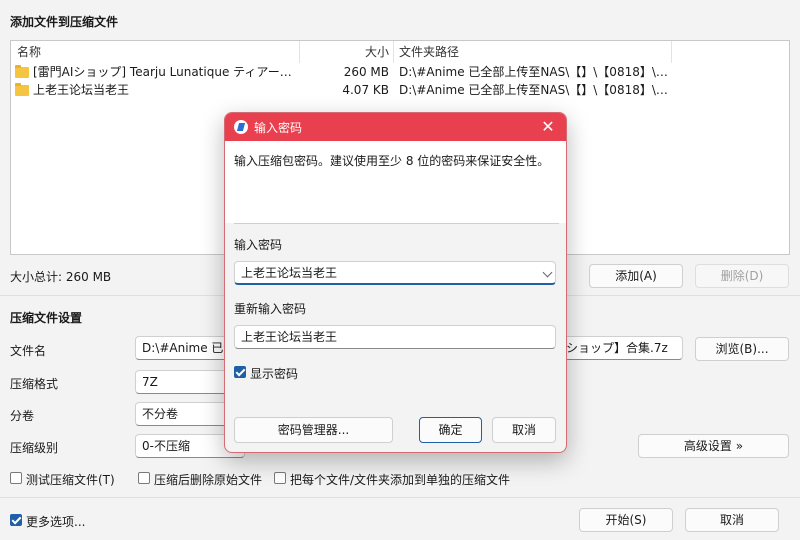 This screenshot has height=540, width=800. I want to click on dialog-title-bar: 输入密码 ✕, so click(395, 127).